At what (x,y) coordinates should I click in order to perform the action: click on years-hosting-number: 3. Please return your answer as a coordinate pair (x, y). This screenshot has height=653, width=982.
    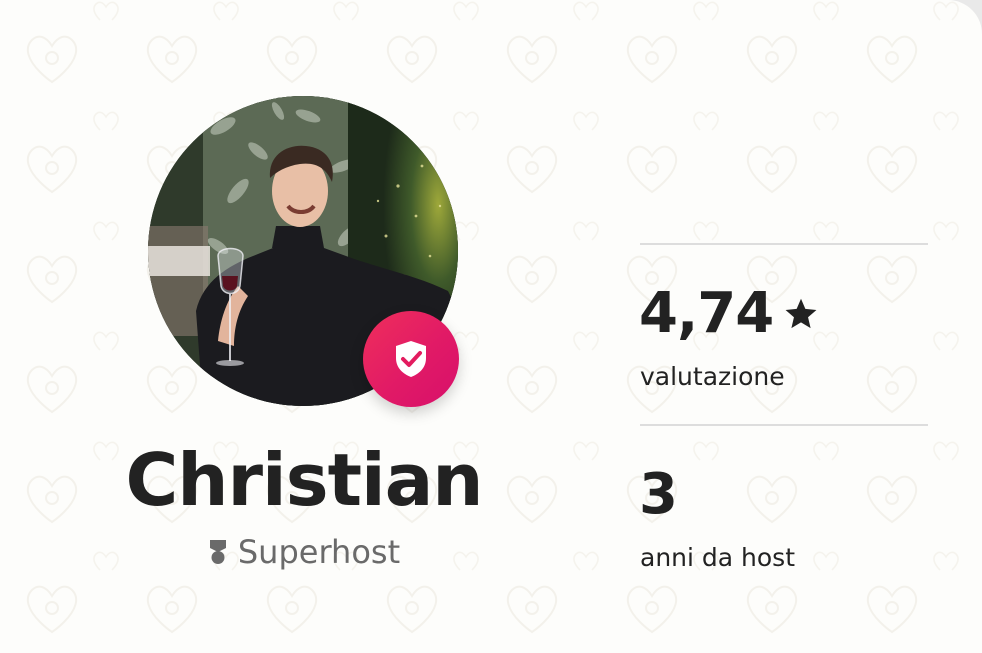
    Looking at the image, I should click on (658, 494).